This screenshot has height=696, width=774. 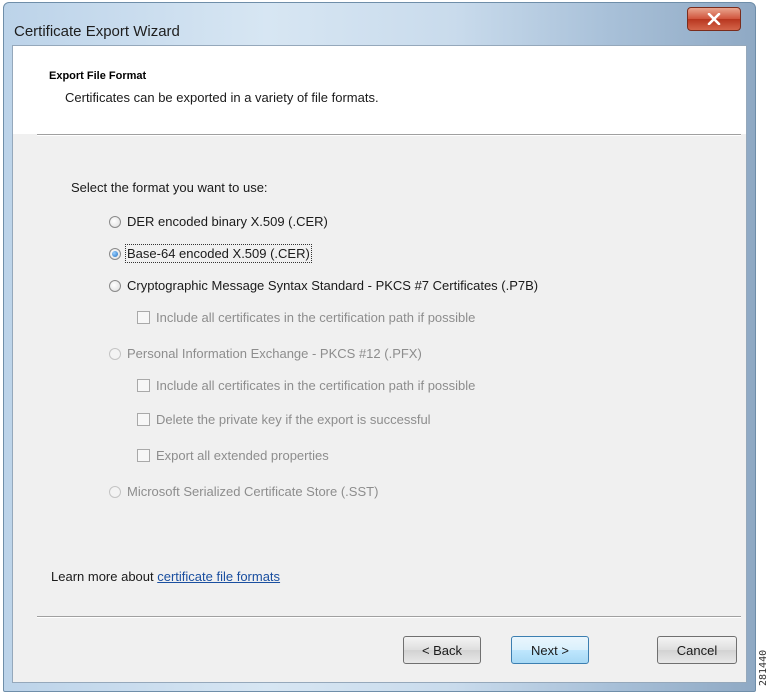 What do you see at coordinates (697, 650) in the screenshot?
I see `cancel-button: Cancel` at bounding box center [697, 650].